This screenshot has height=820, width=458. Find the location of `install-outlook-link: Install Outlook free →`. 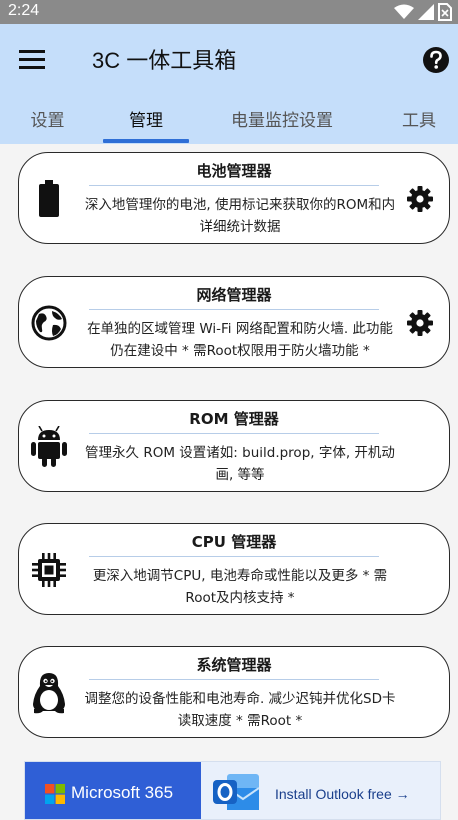

install-outlook-link: Install Outlook free → is located at coordinates (342, 794).